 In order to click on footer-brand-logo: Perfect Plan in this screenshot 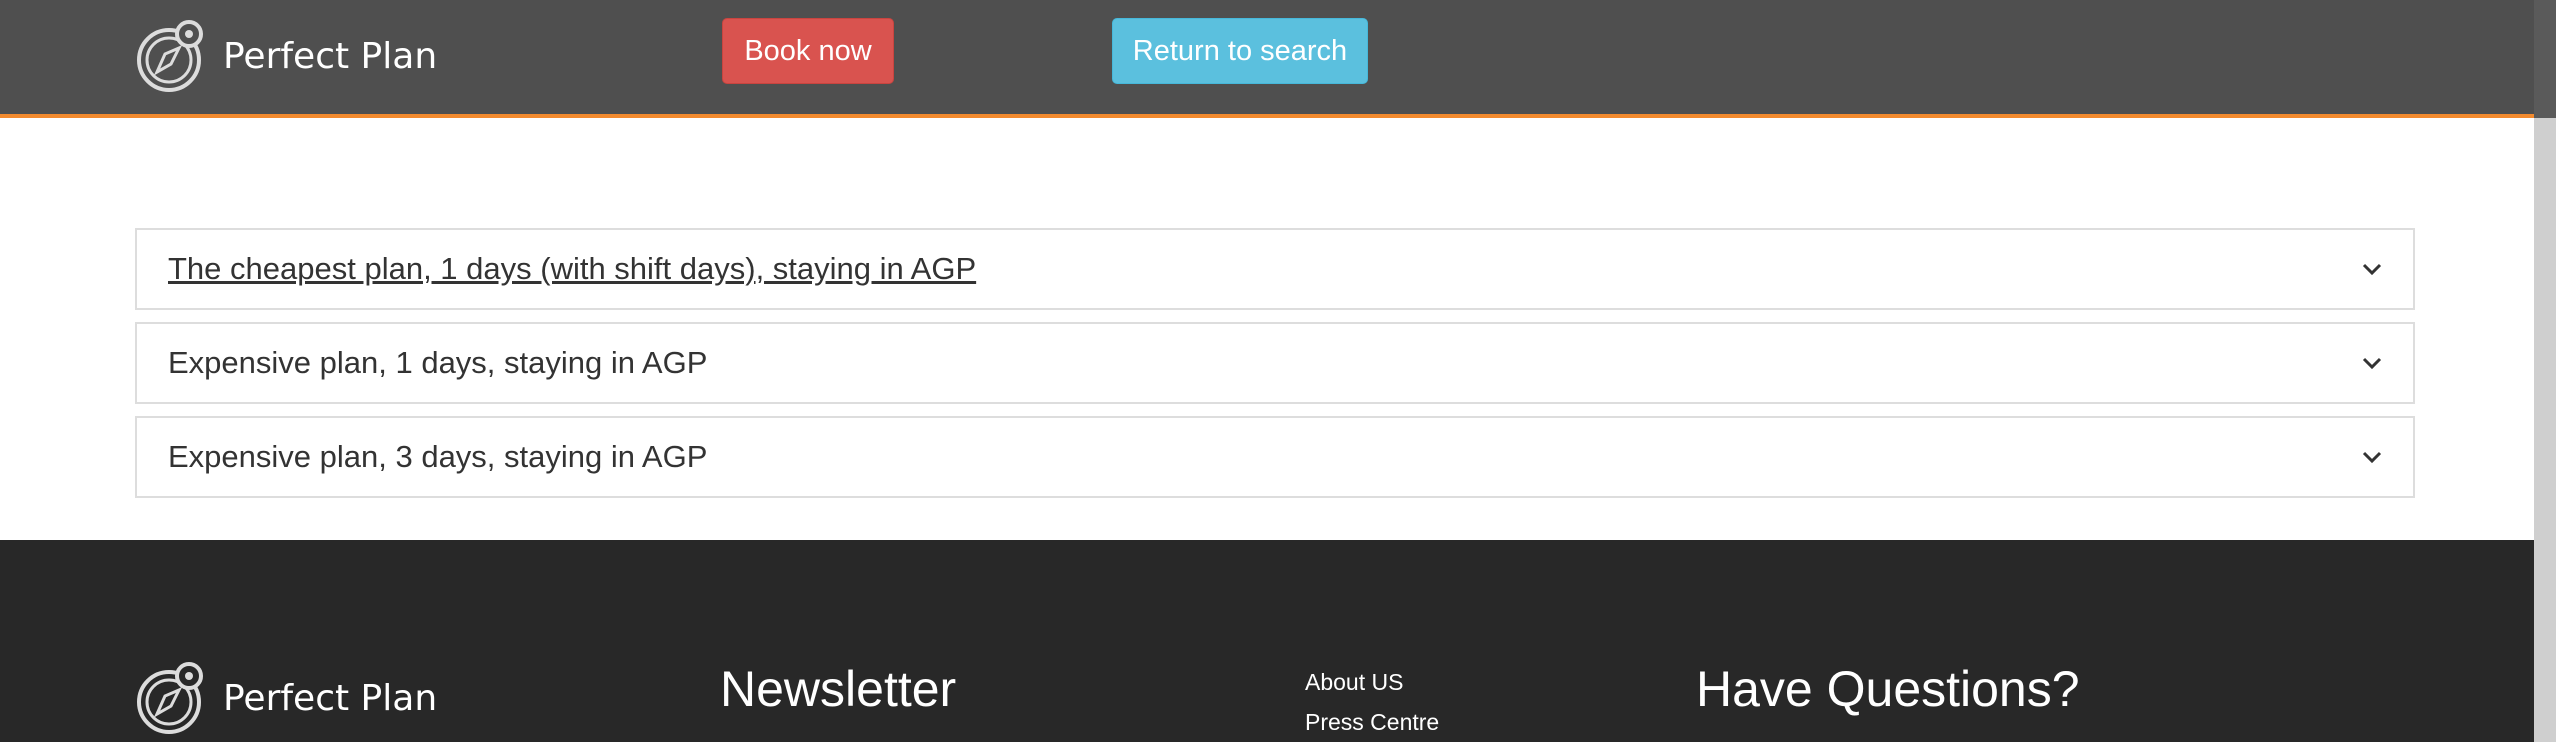, I will do `click(286, 698)`.